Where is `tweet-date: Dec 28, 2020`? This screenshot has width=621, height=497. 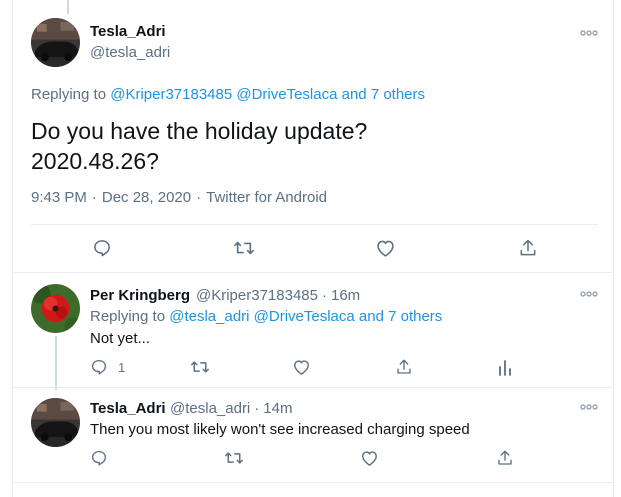
tweet-date: Dec 28, 2020 is located at coordinates (146, 197).